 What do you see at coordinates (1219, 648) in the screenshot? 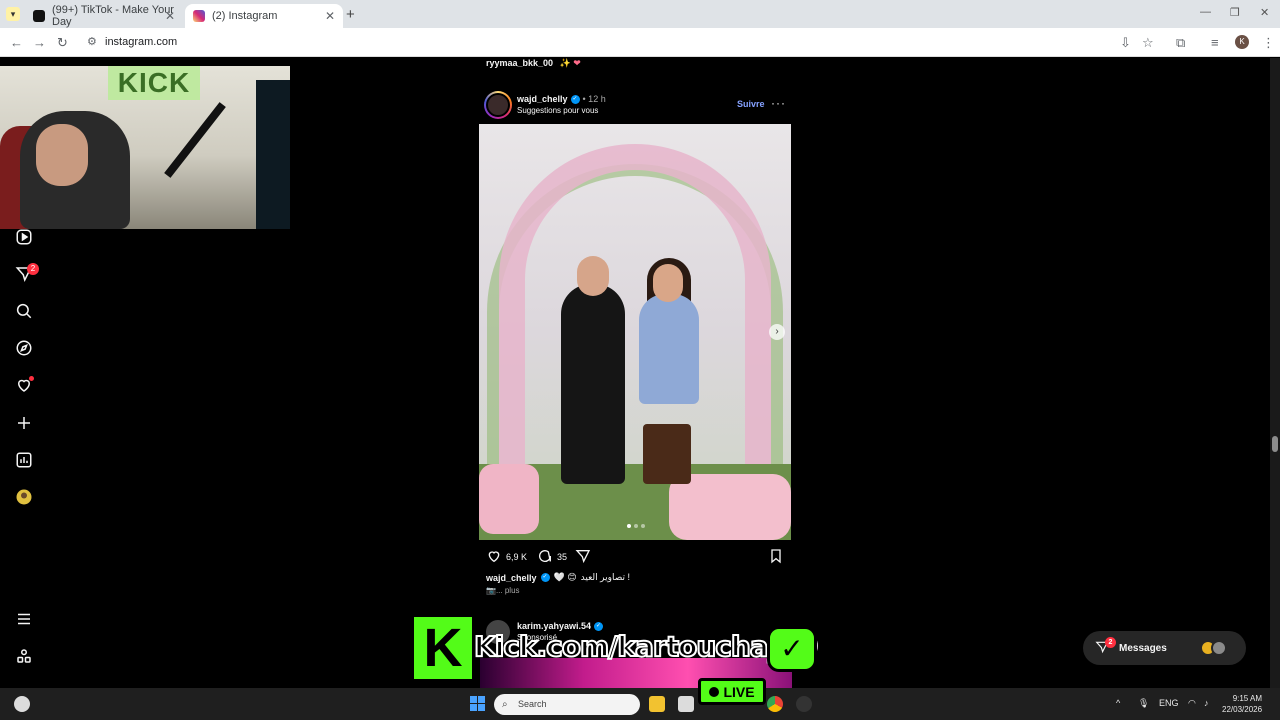
I see `avatar` at bounding box center [1219, 648].